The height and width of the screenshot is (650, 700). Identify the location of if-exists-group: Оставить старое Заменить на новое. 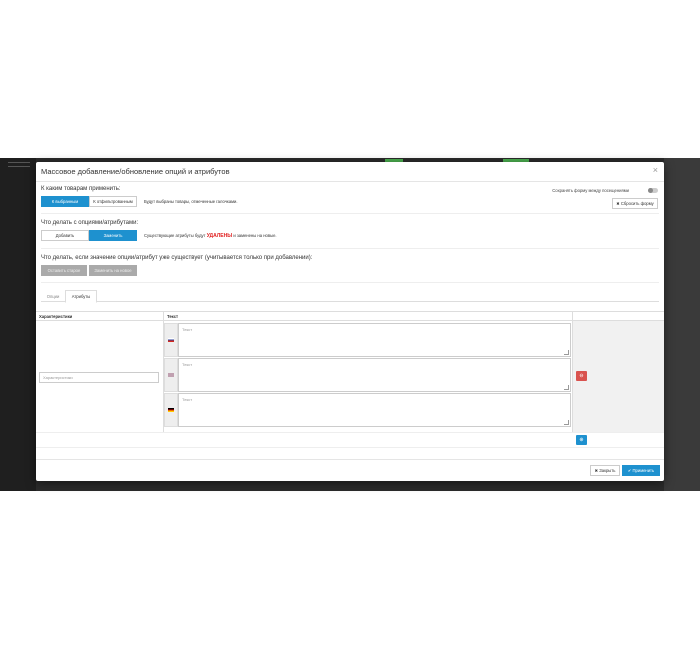
(89, 270).